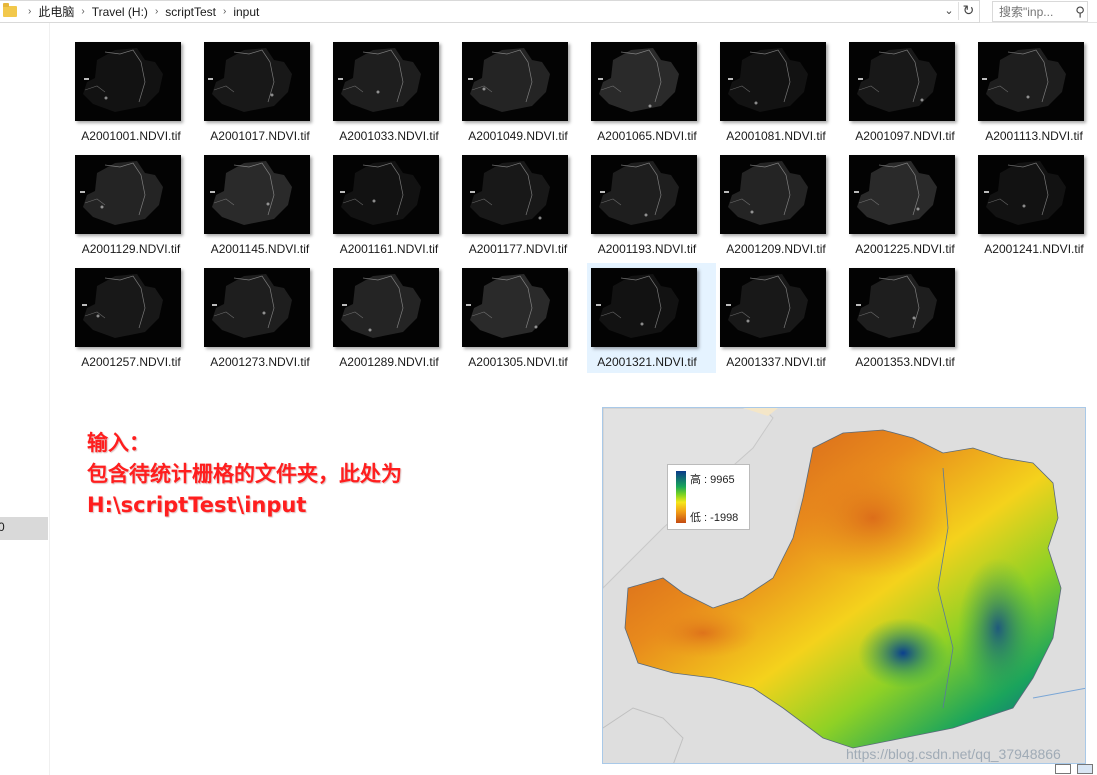  Describe the element at coordinates (1036, 11) in the screenshot. I see `search-input` at that location.